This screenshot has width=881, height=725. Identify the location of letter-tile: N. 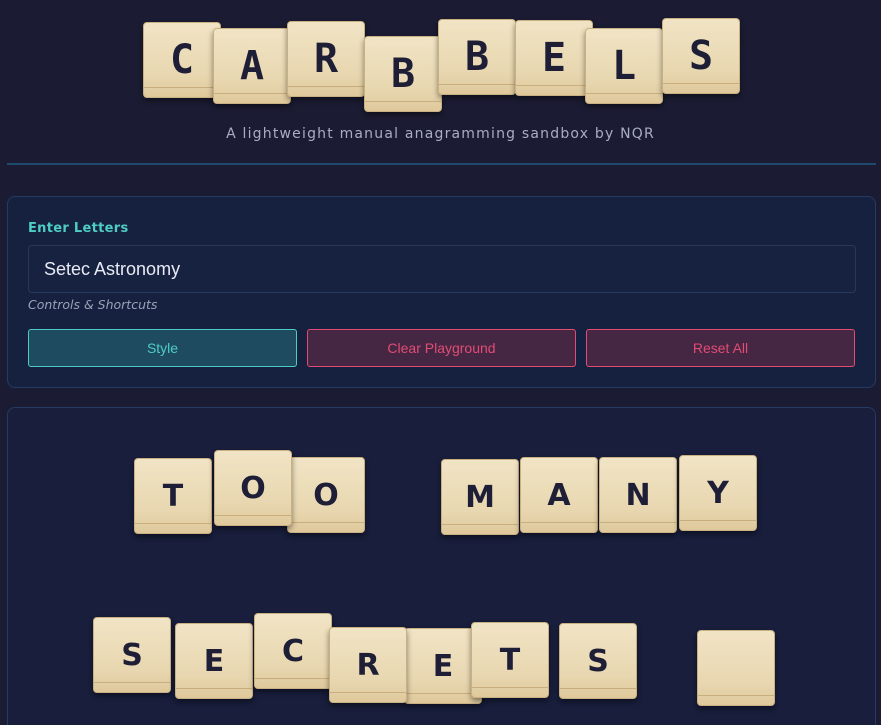
(638, 495).